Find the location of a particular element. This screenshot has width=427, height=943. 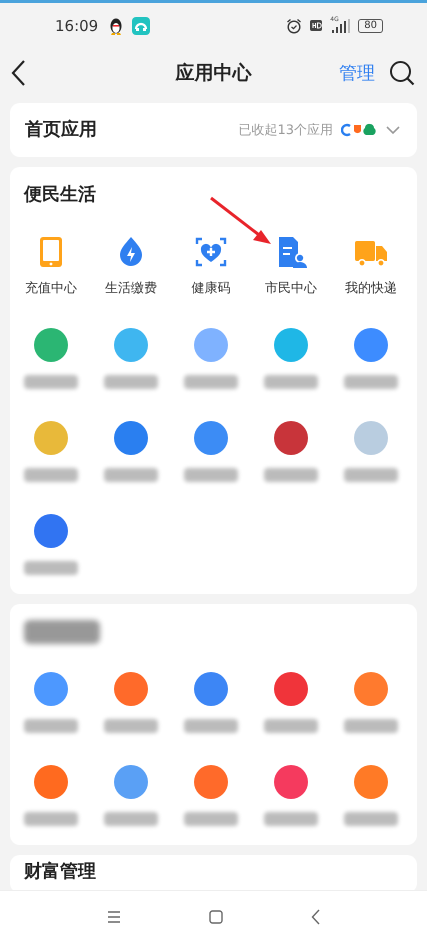

alarm-icon is located at coordinates (294, 26).